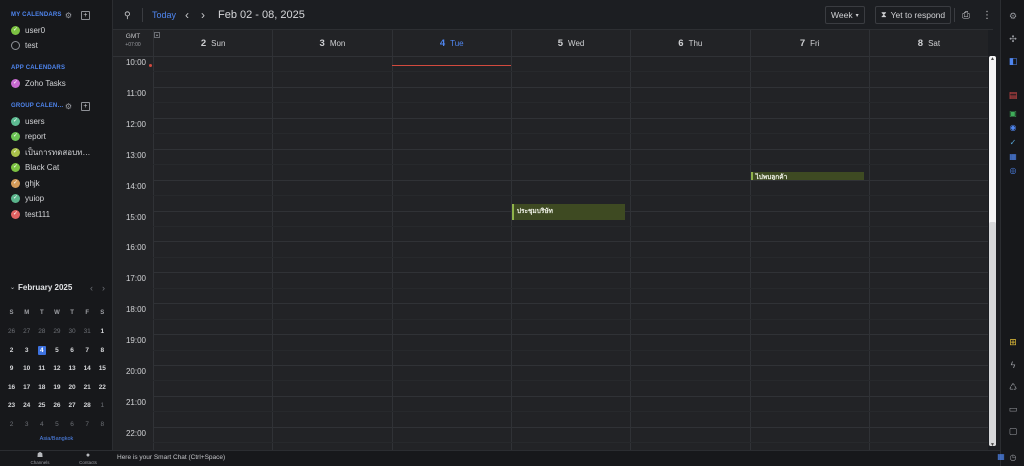  What do you see at coordinates (1012, 128) in the screenshot?
I see `mail-app-icon: ◉` at bounding box center [1012, 128].